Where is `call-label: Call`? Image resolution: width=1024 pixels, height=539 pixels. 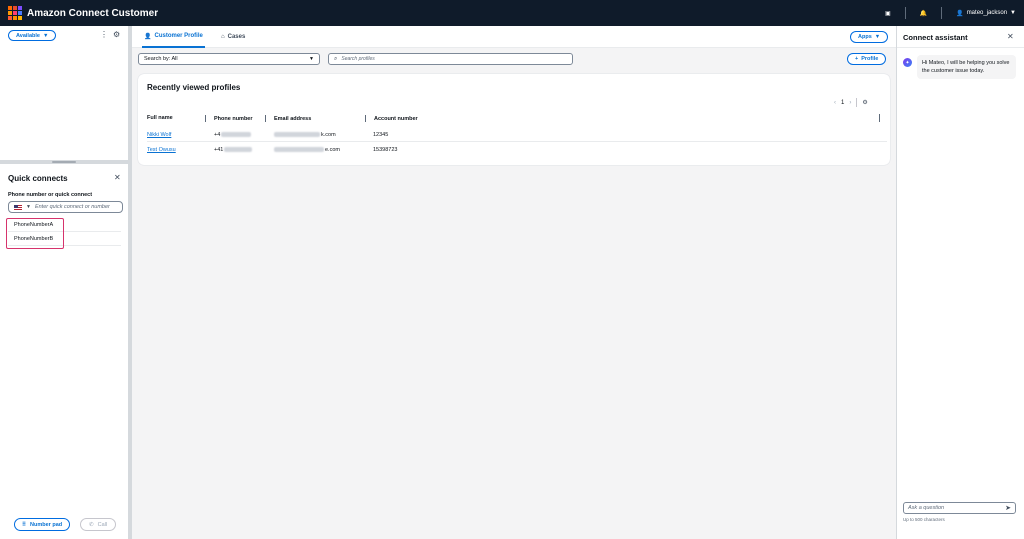
call-label: Call is located at coordinates (102, 524).